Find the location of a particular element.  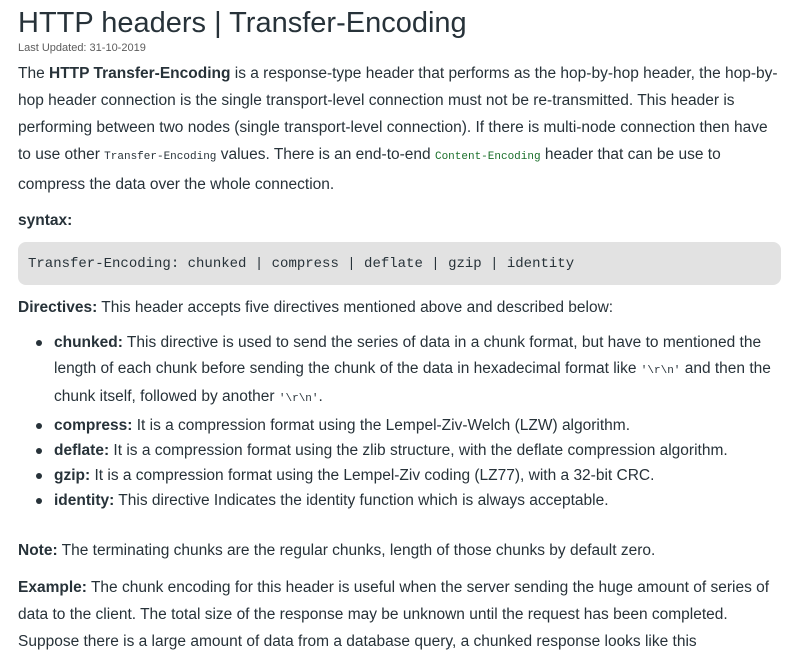

directive-term: compress: is located at coordinates (93, 425).